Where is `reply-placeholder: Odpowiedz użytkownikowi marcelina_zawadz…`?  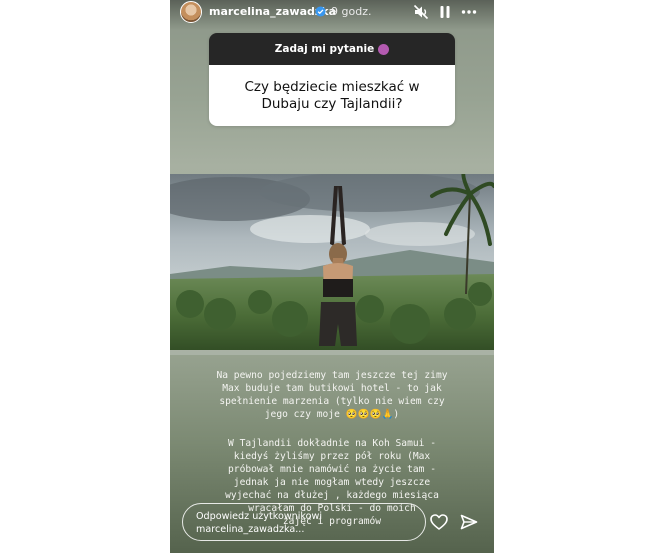
reply-placeholder: Odpowiedz użytkownikowi marcelina_zawadz… is located at coordinates (259, 523).